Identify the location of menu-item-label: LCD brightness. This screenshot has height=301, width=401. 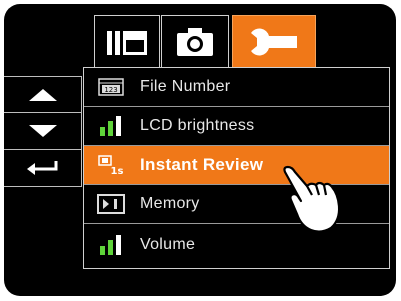
(197, 125).